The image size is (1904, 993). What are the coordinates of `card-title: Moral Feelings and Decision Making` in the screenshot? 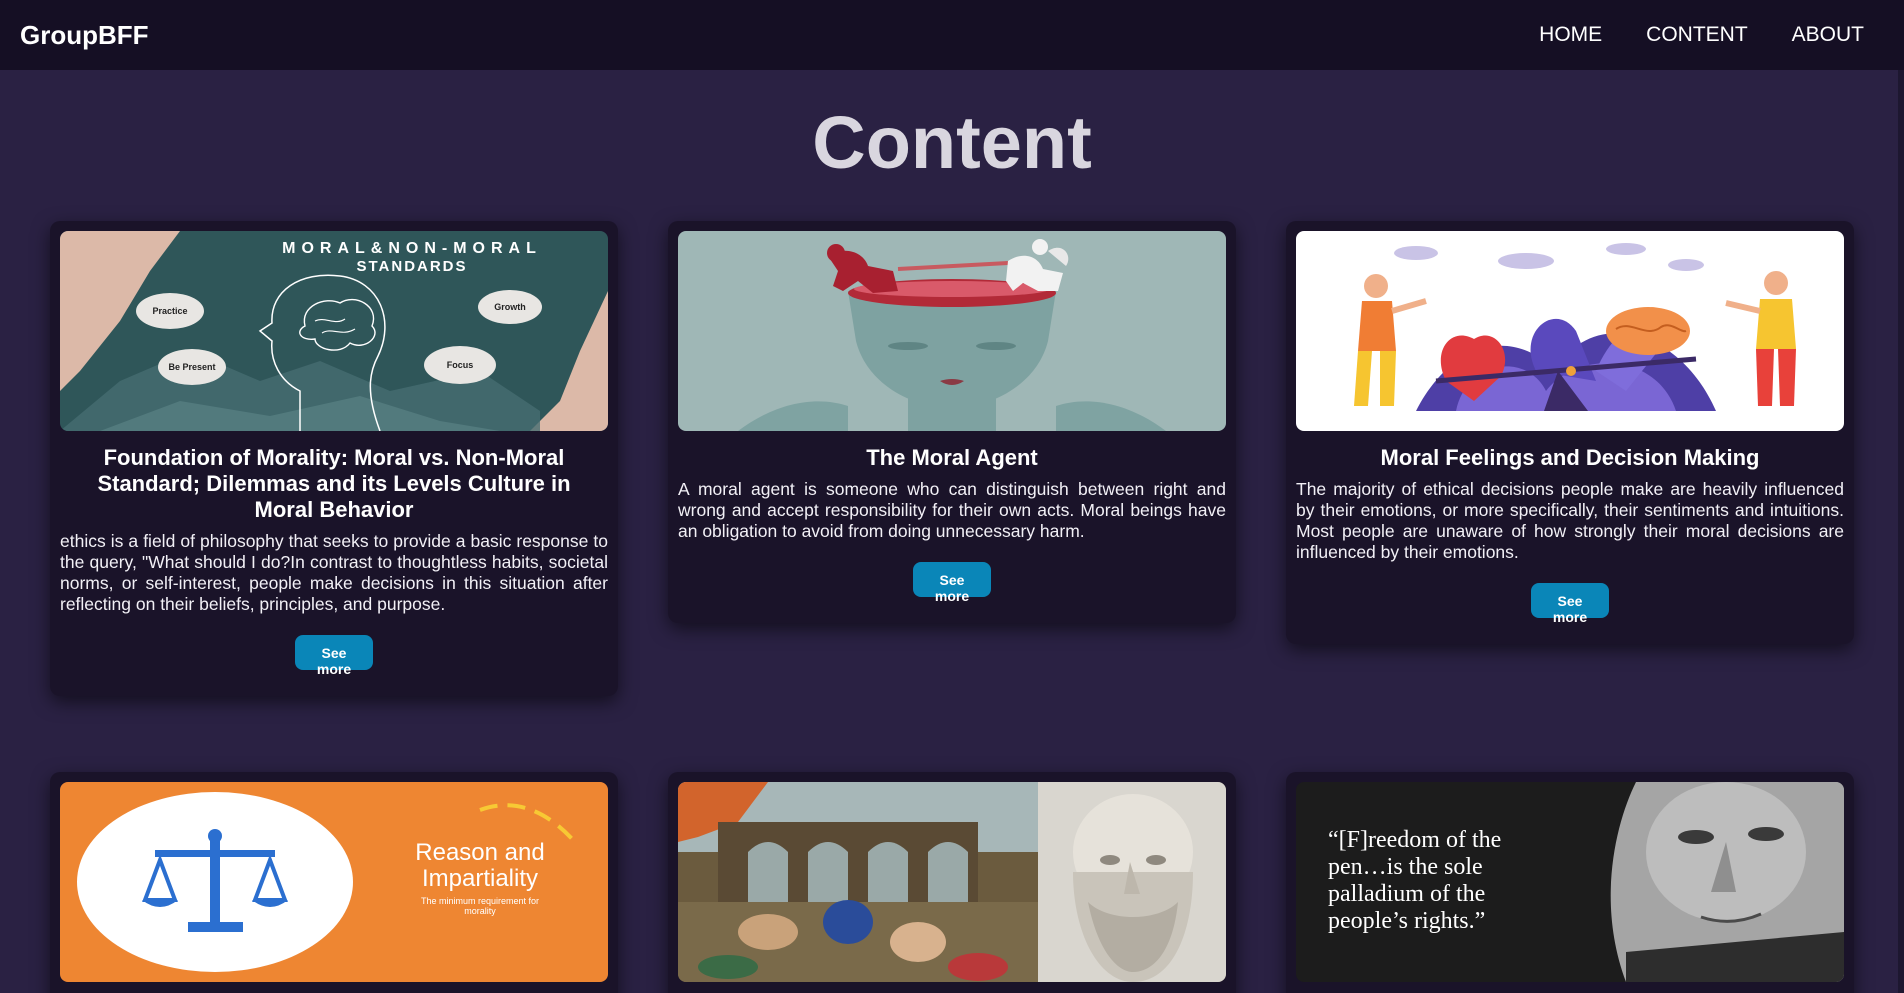 It's located at (1570, 457).